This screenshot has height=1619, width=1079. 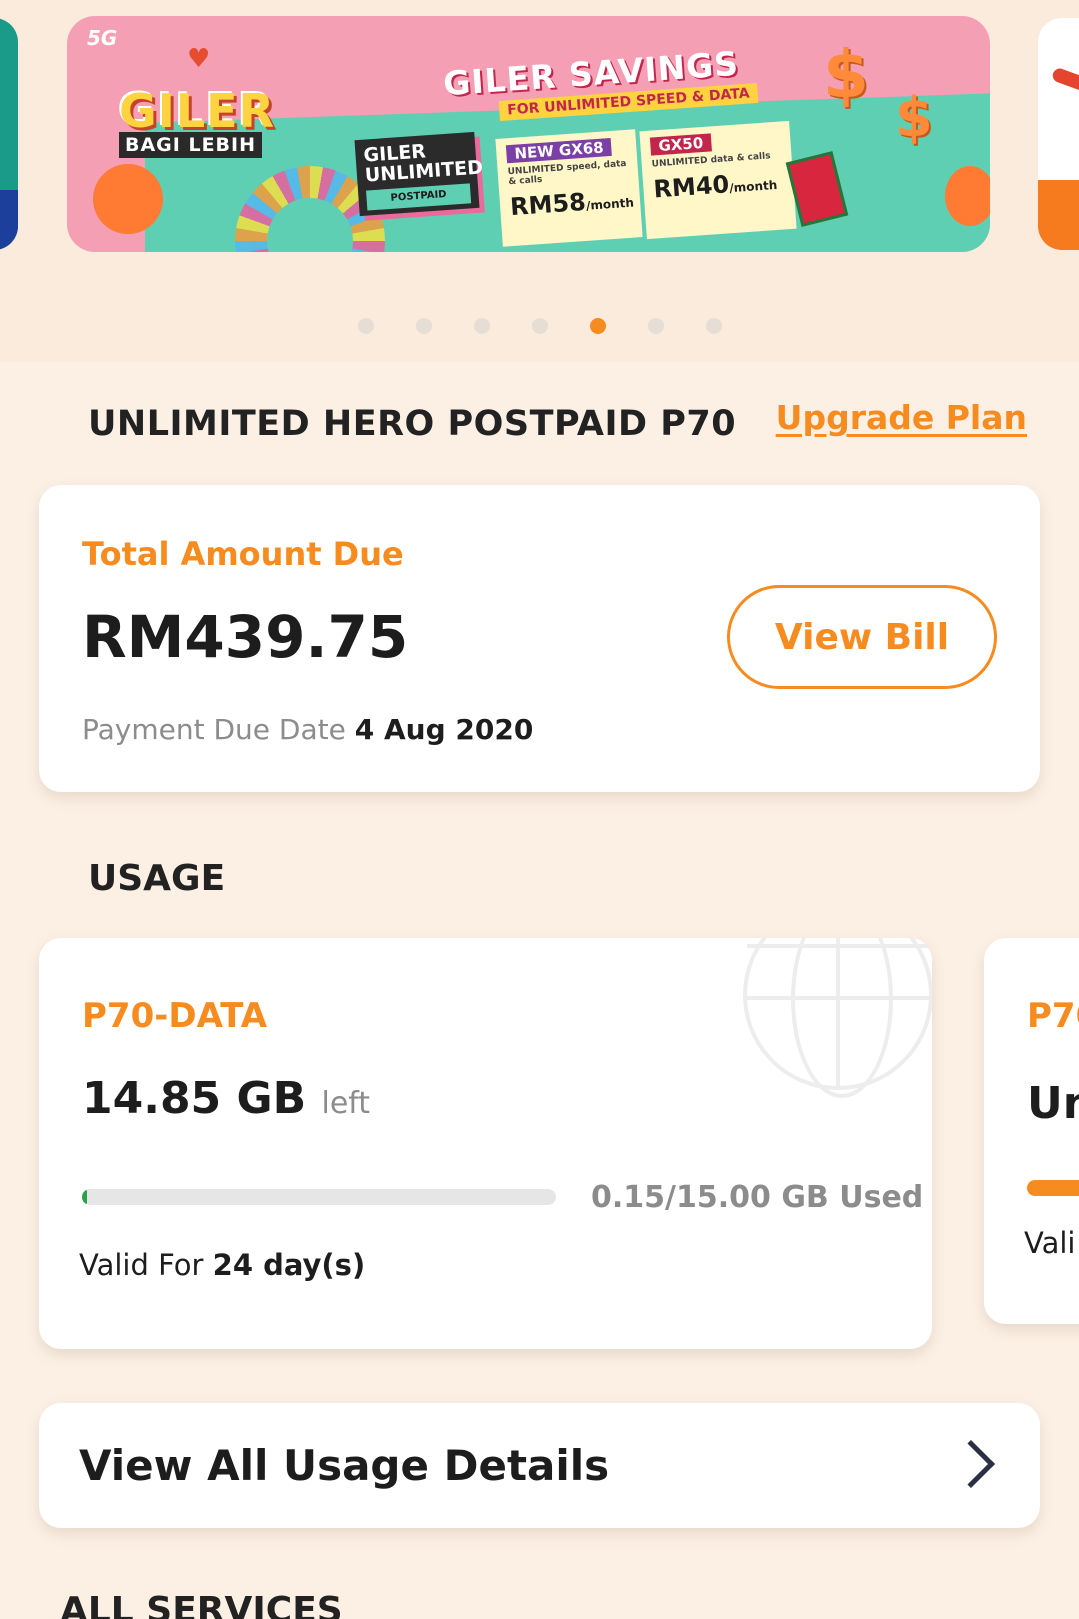 I want to click on usage-plan-name: P70, so click(x=1053, y=1016).